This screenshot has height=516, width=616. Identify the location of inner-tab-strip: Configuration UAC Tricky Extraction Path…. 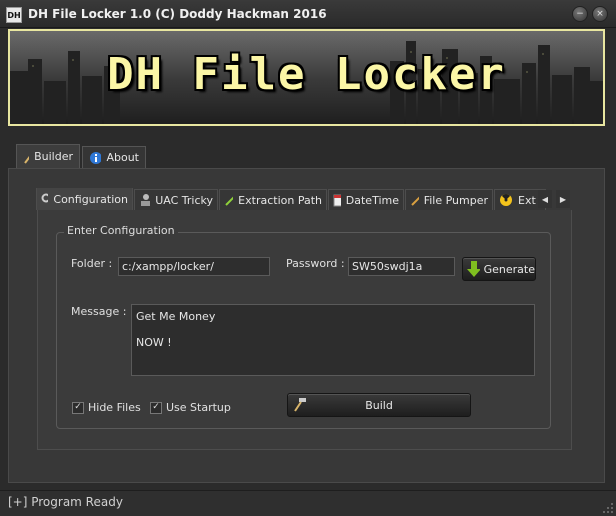
(304, 199).